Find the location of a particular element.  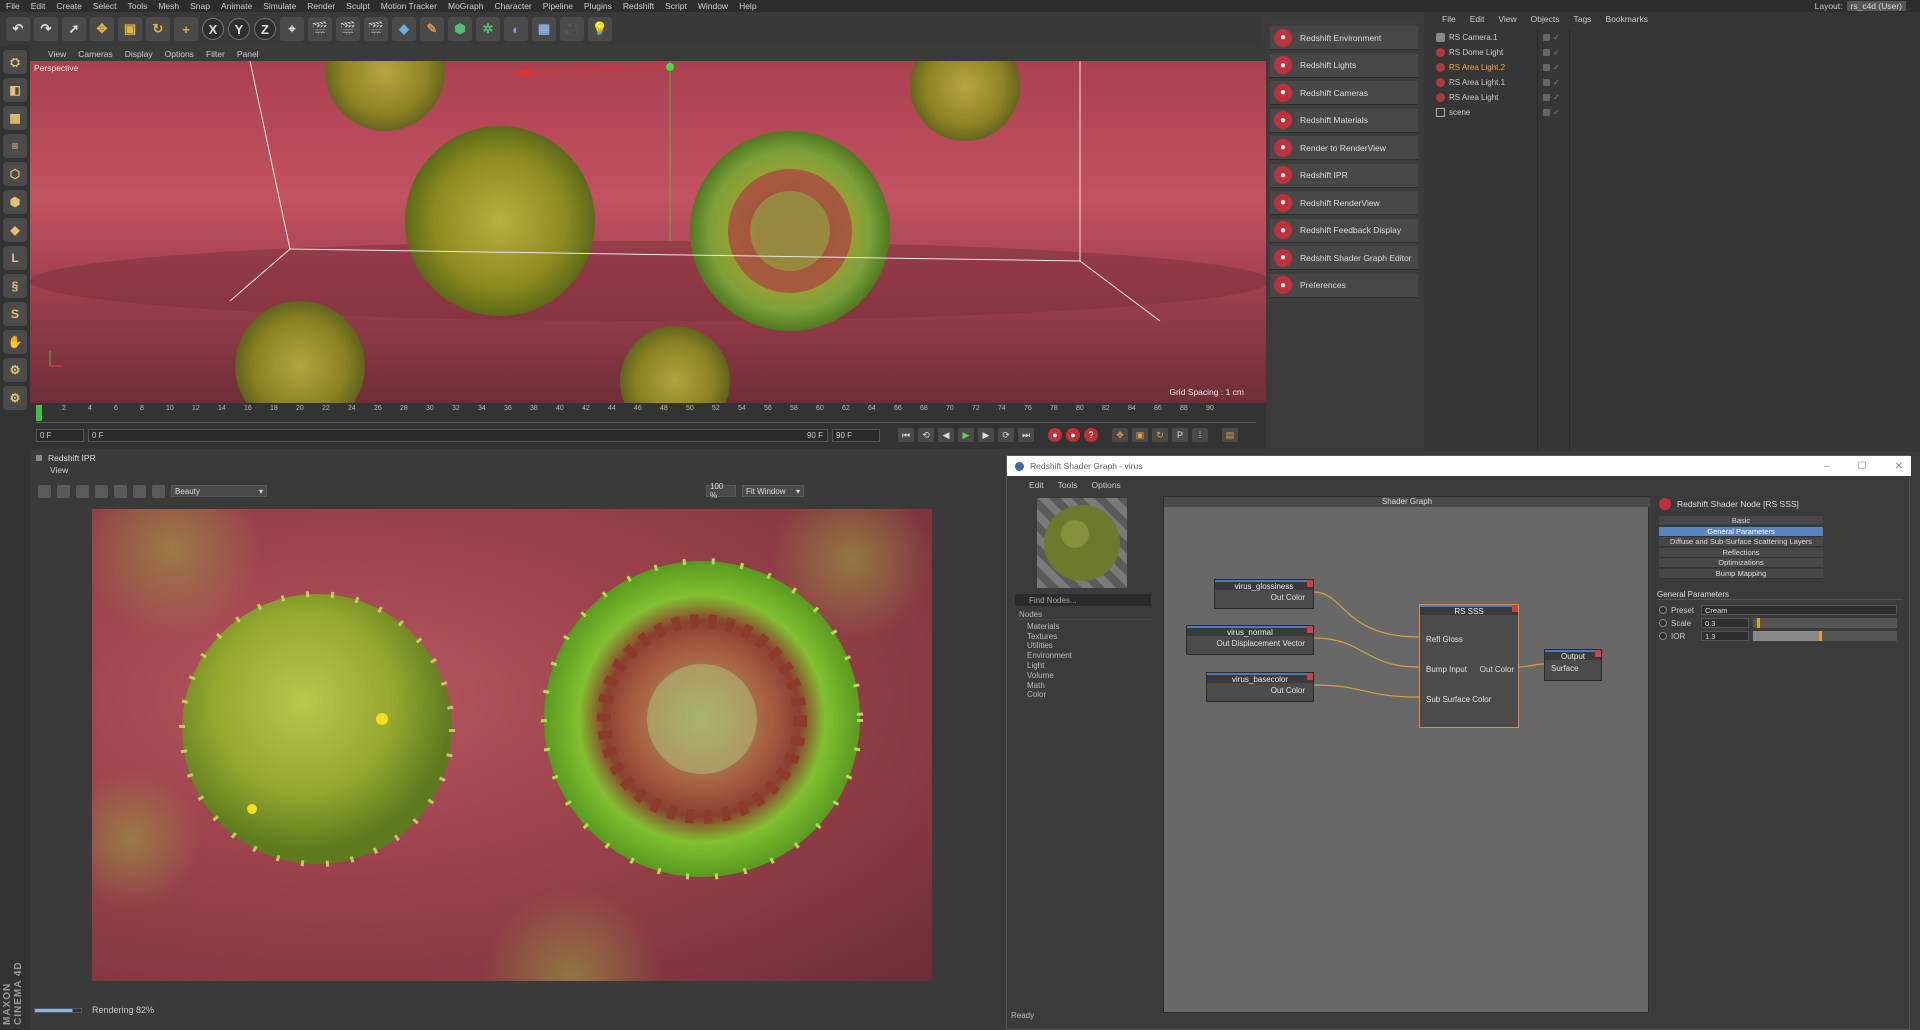

make-editable-icon: ⛭ is located at coordinates (15, 62).